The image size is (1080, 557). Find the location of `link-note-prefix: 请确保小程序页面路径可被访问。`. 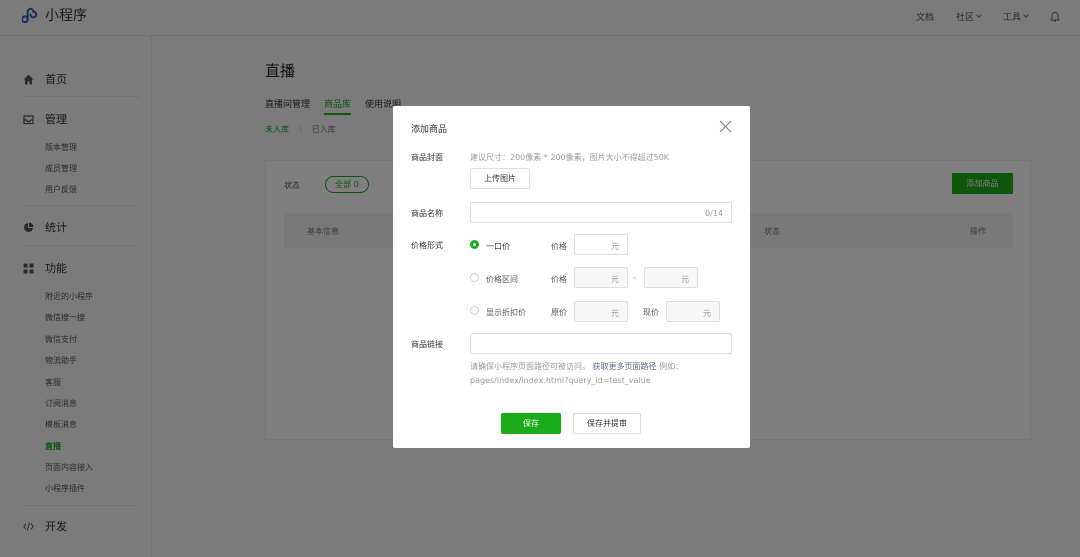

link-note-prefix: 请确保小程序页面路径可被访问。 is located at coordinates (530, 366).